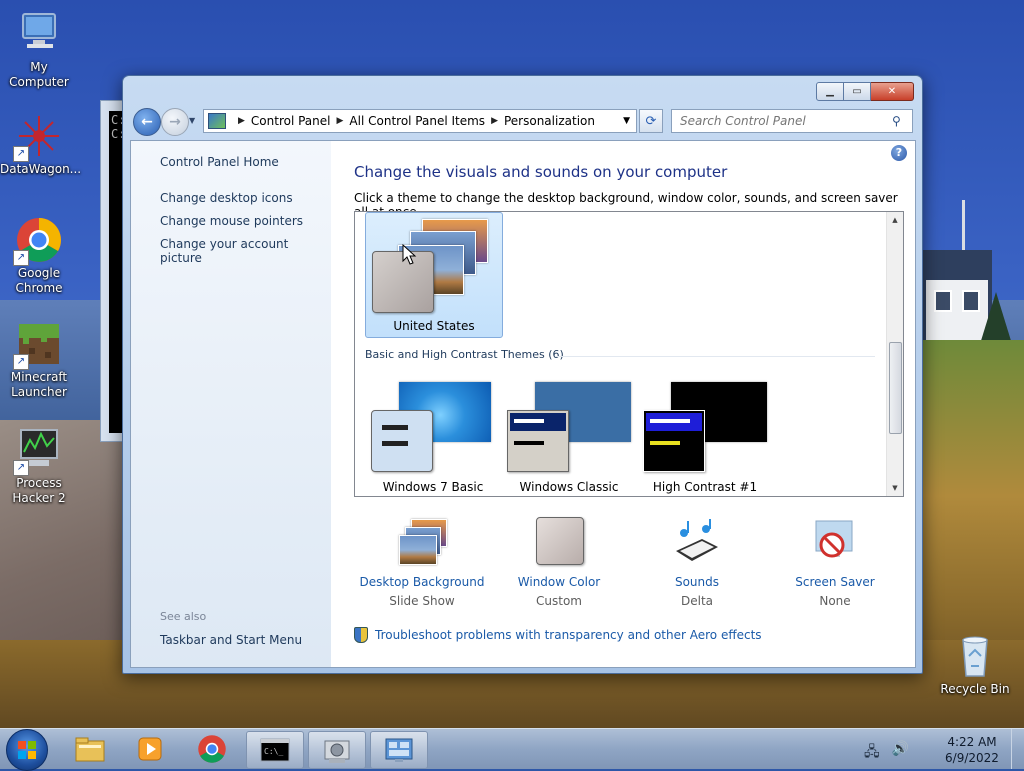  I want to click on theme-label: High Contrast #1, so click(705, 487).